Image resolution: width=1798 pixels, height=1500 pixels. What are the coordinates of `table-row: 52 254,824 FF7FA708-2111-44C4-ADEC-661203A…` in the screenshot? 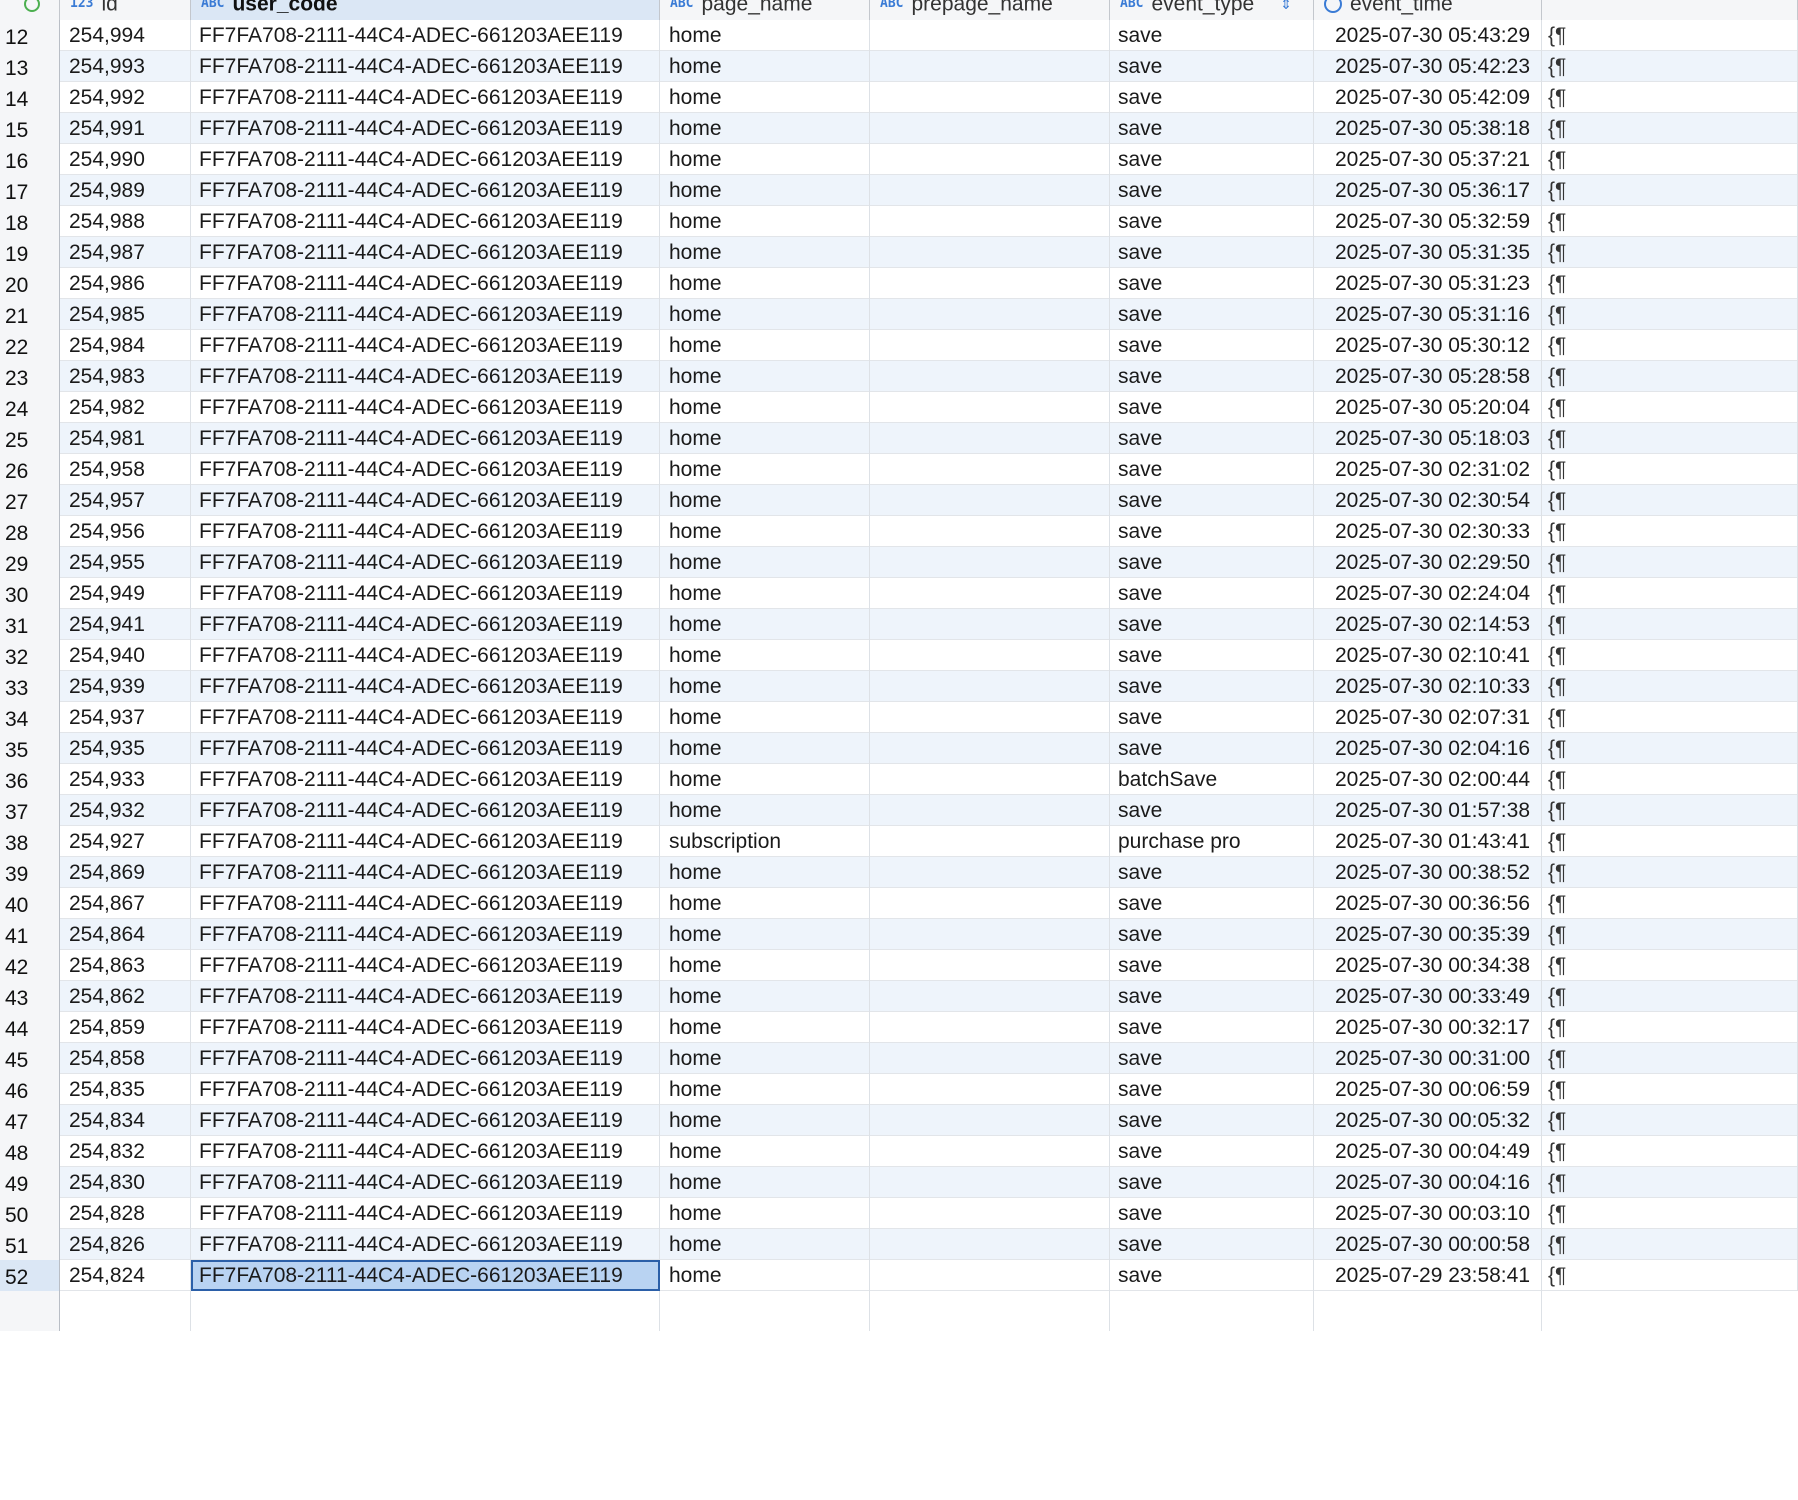 It's located at (899, 1275).